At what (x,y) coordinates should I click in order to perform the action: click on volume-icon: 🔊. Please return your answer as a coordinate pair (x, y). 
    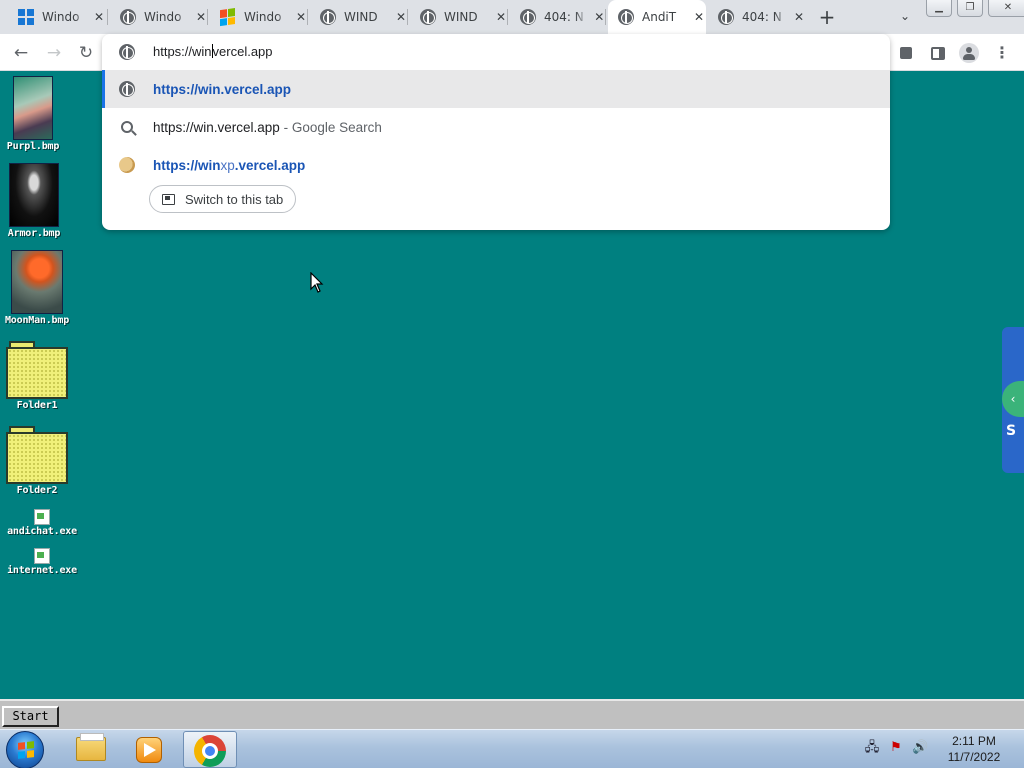
    Looking at the image, I should click on (920, 748).